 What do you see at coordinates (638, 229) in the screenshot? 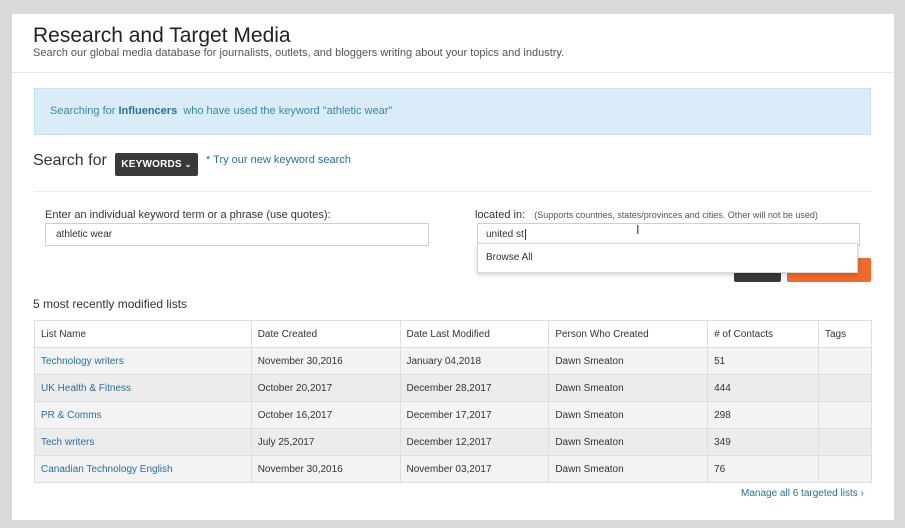
I see `text-cursor-icon: I` at bounding box center [638, 229].